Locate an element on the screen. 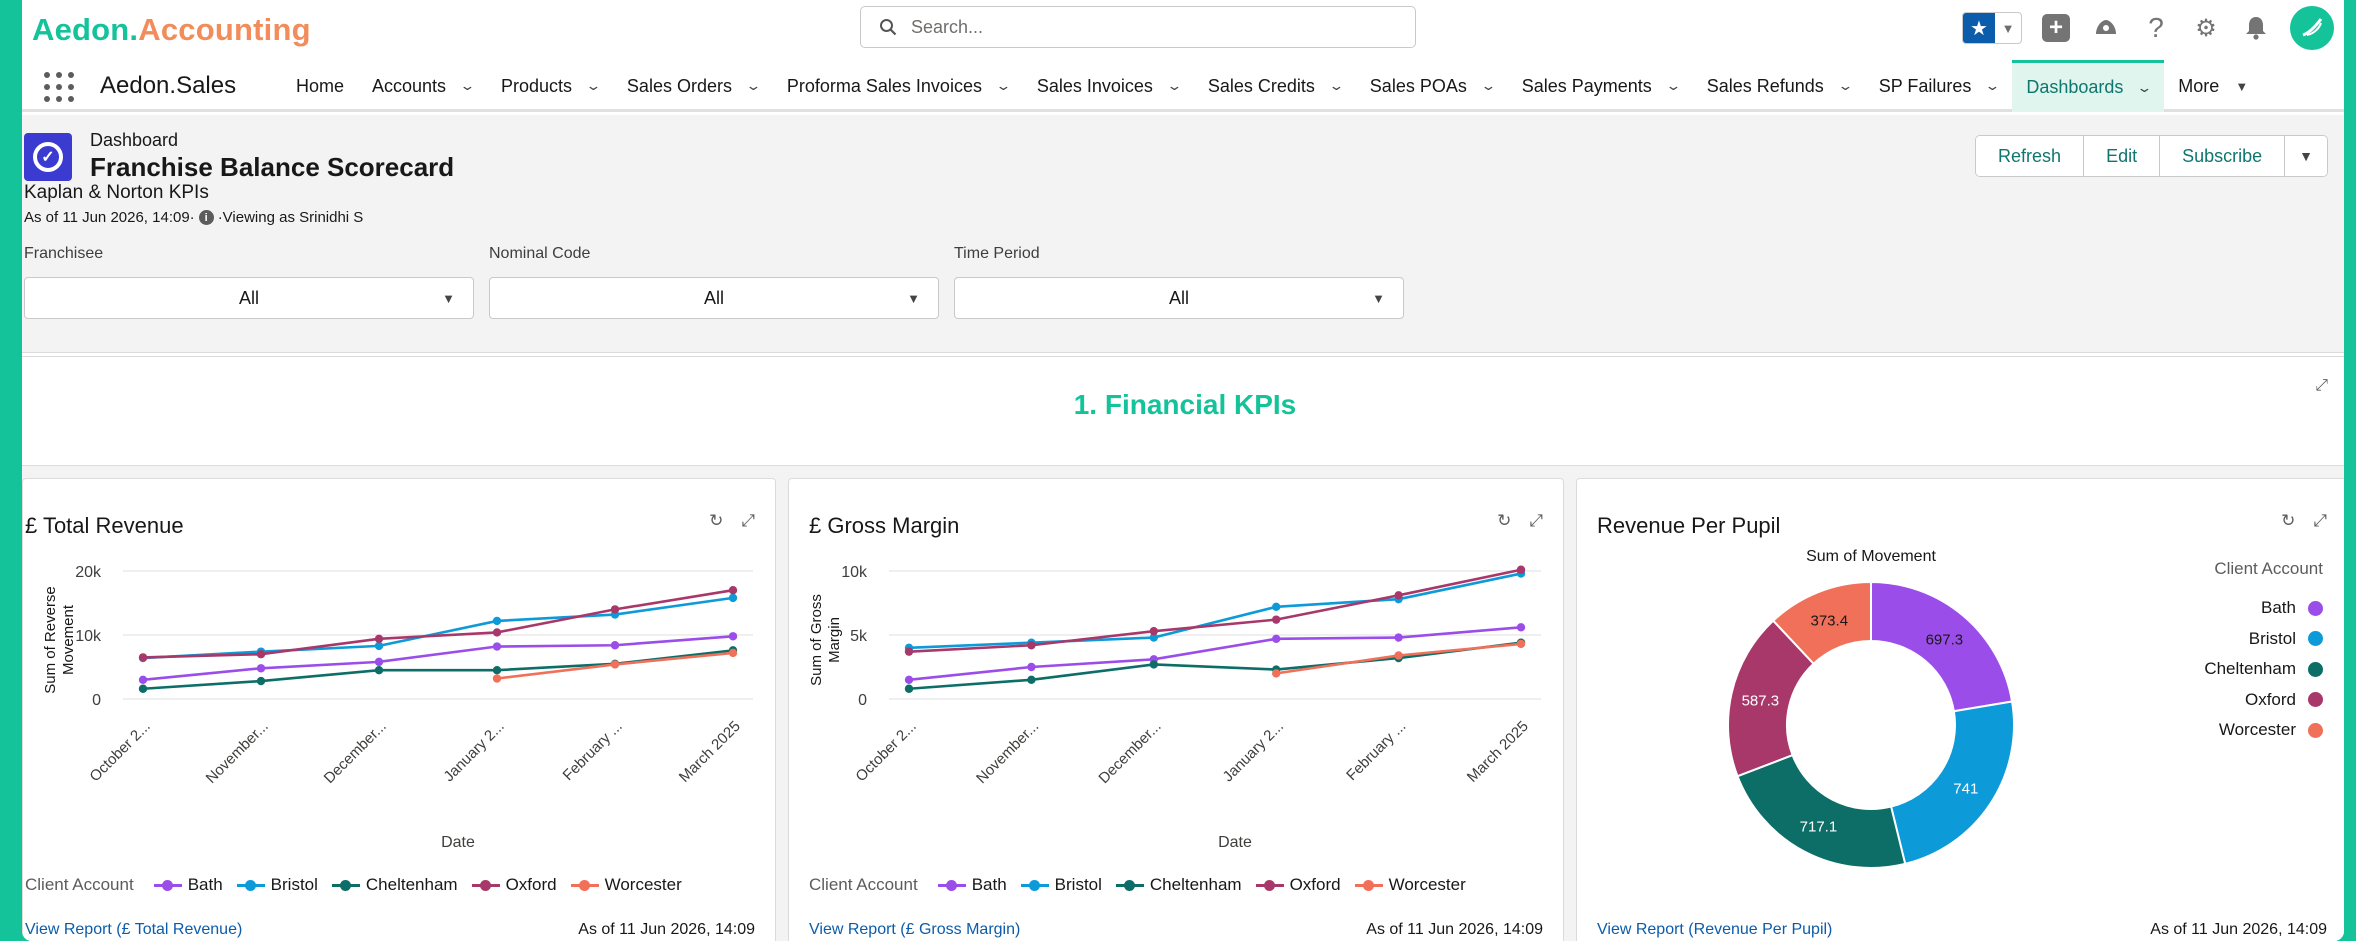  nav-tab-home: Home is located at coordinates (320, 86).